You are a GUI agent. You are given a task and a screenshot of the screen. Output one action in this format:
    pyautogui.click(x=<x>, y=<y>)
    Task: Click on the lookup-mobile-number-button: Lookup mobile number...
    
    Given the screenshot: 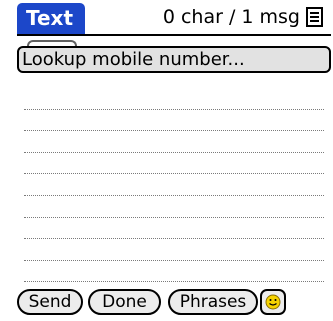 What is the action you would take?
    pyautogui.click(x=174, y=59)
    